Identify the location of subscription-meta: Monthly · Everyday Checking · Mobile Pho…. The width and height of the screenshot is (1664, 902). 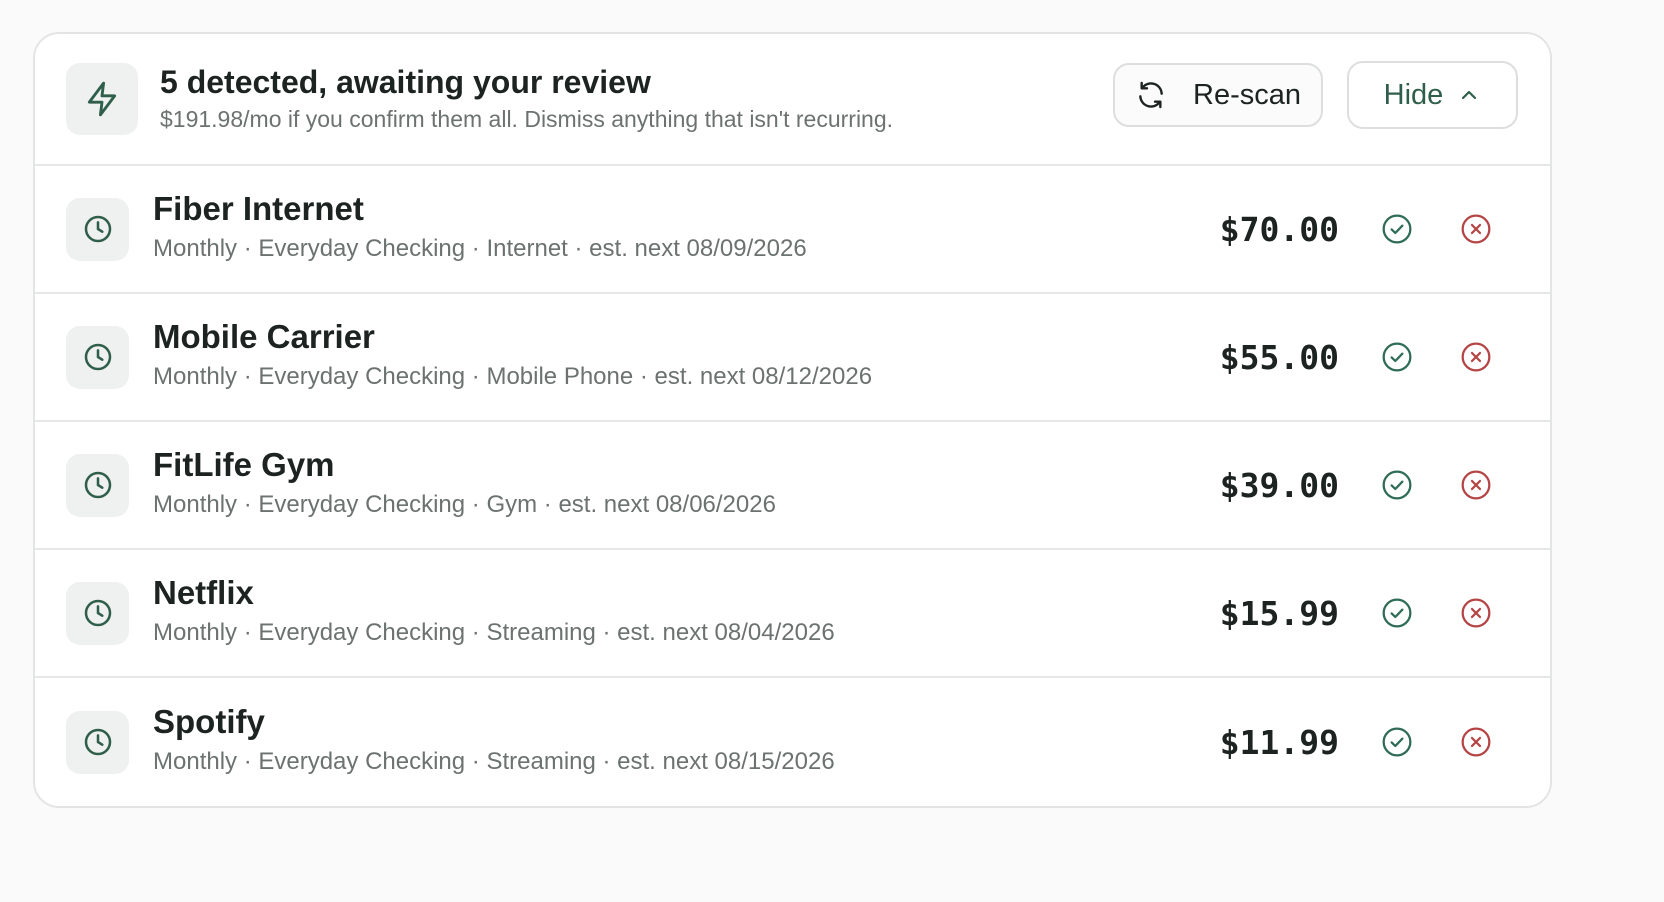
(513, 376).